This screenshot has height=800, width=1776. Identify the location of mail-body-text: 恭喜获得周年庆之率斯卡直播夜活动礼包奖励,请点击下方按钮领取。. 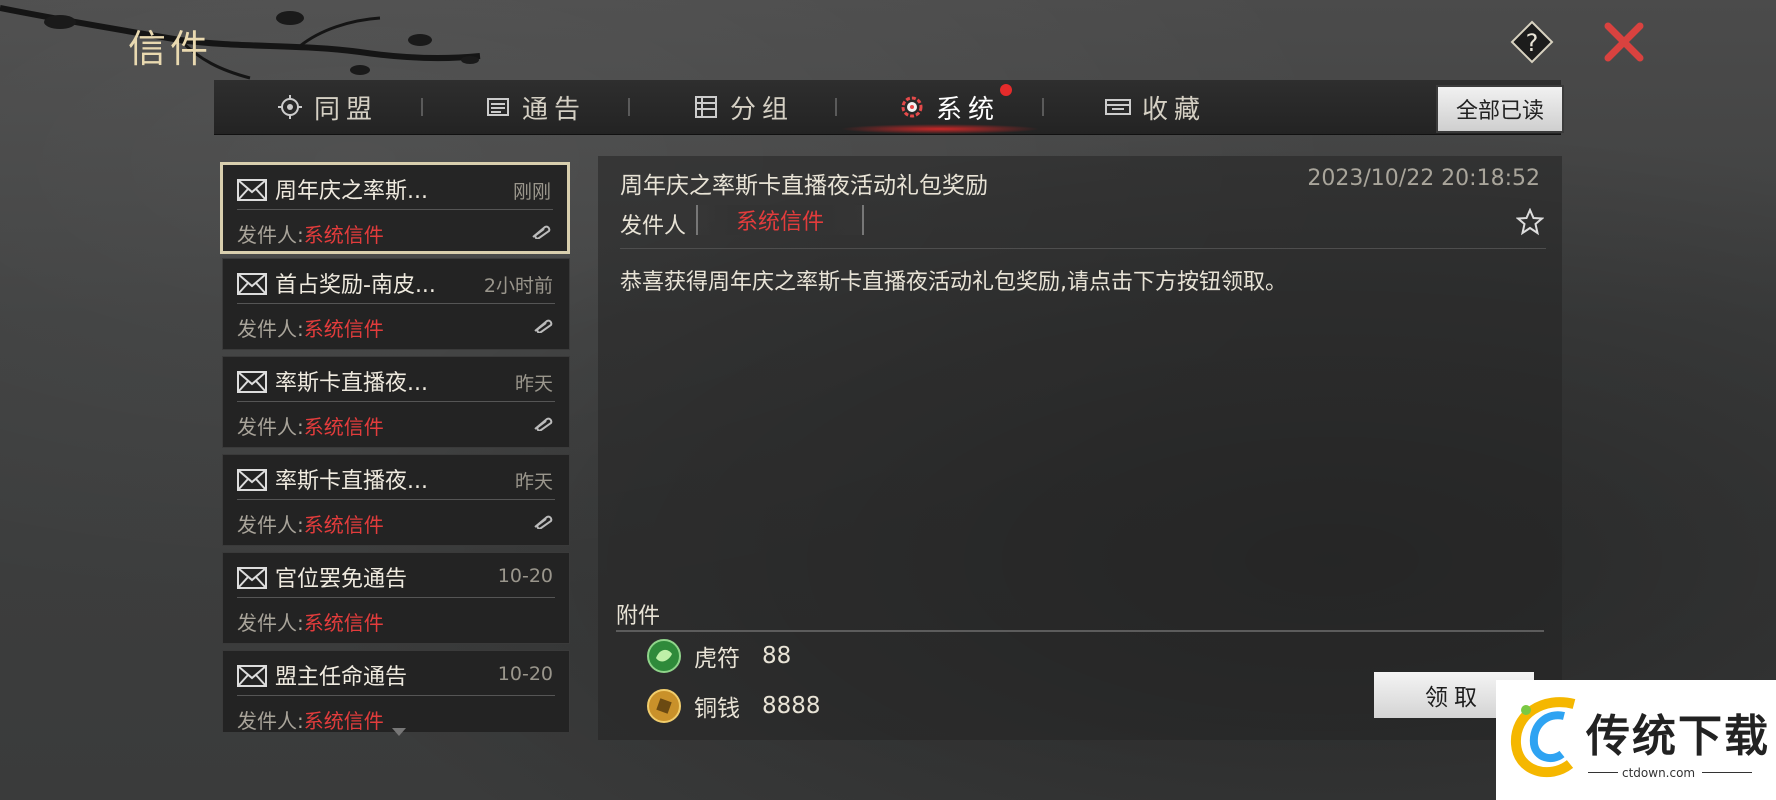
(953, 282).